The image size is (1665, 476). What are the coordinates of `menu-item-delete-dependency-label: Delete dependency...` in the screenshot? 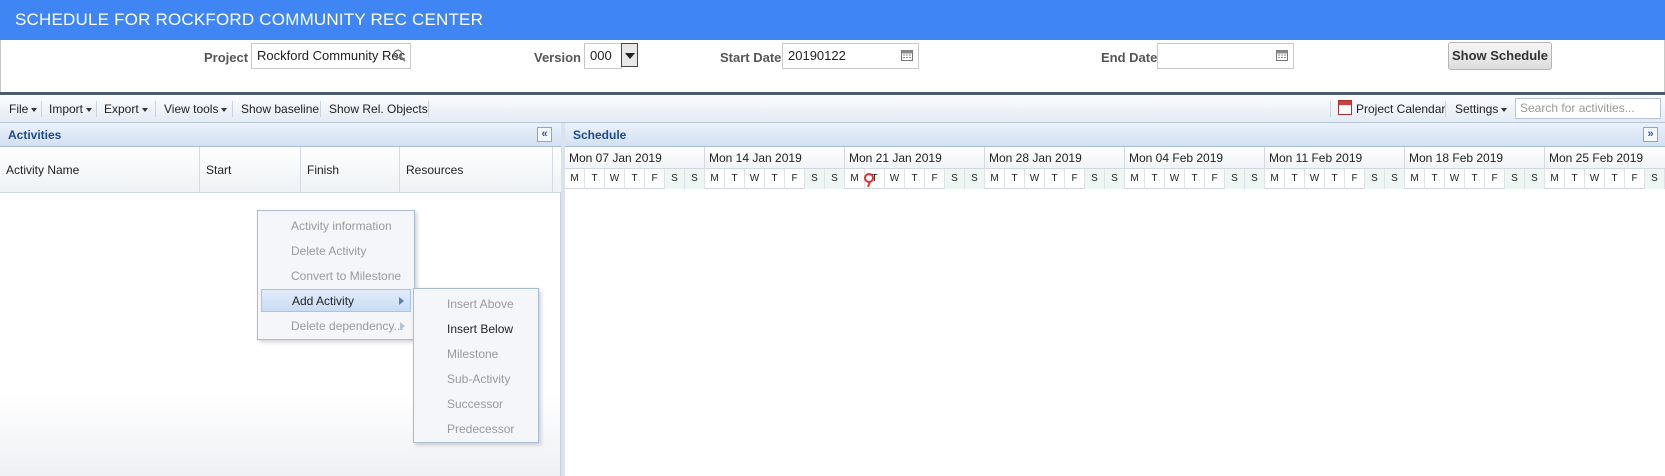 It's located at (347, 326).